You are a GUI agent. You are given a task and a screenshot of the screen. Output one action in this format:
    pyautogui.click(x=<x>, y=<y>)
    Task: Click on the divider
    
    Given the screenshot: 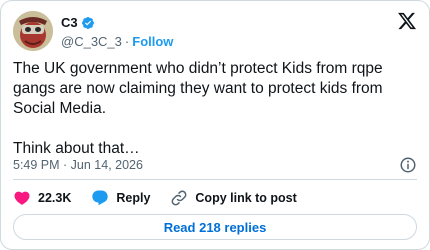 What is the action you would take?
    pyautogui.click(x=215, y=179)
    